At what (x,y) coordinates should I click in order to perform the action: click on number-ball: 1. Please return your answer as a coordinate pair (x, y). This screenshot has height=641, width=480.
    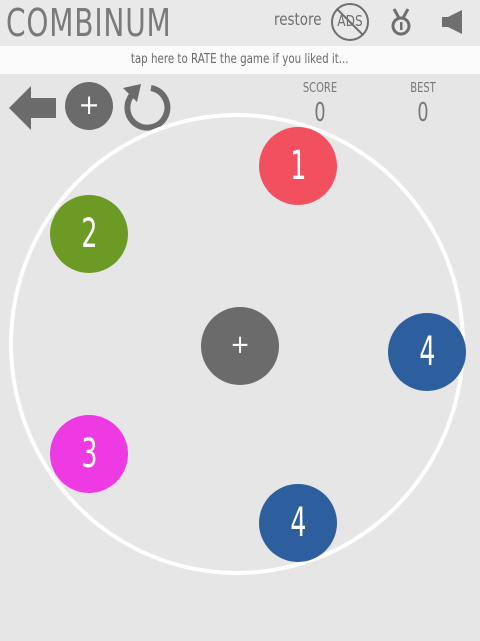
    Looking at the image, I should click on (298, 166).